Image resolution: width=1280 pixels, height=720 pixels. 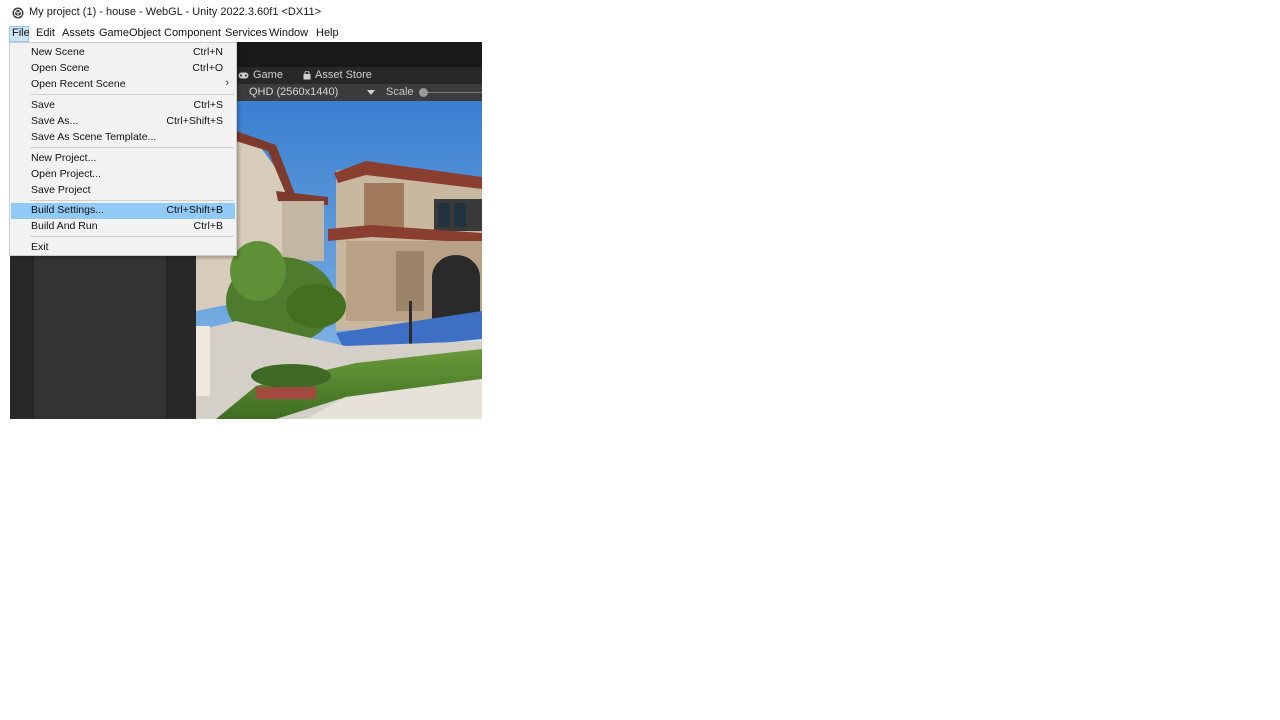 What do you see at coordinates (208, 105) in the screenshot?
I see `menu-item-shortcut: Ctrl+S` at bounding box center [208, 105].